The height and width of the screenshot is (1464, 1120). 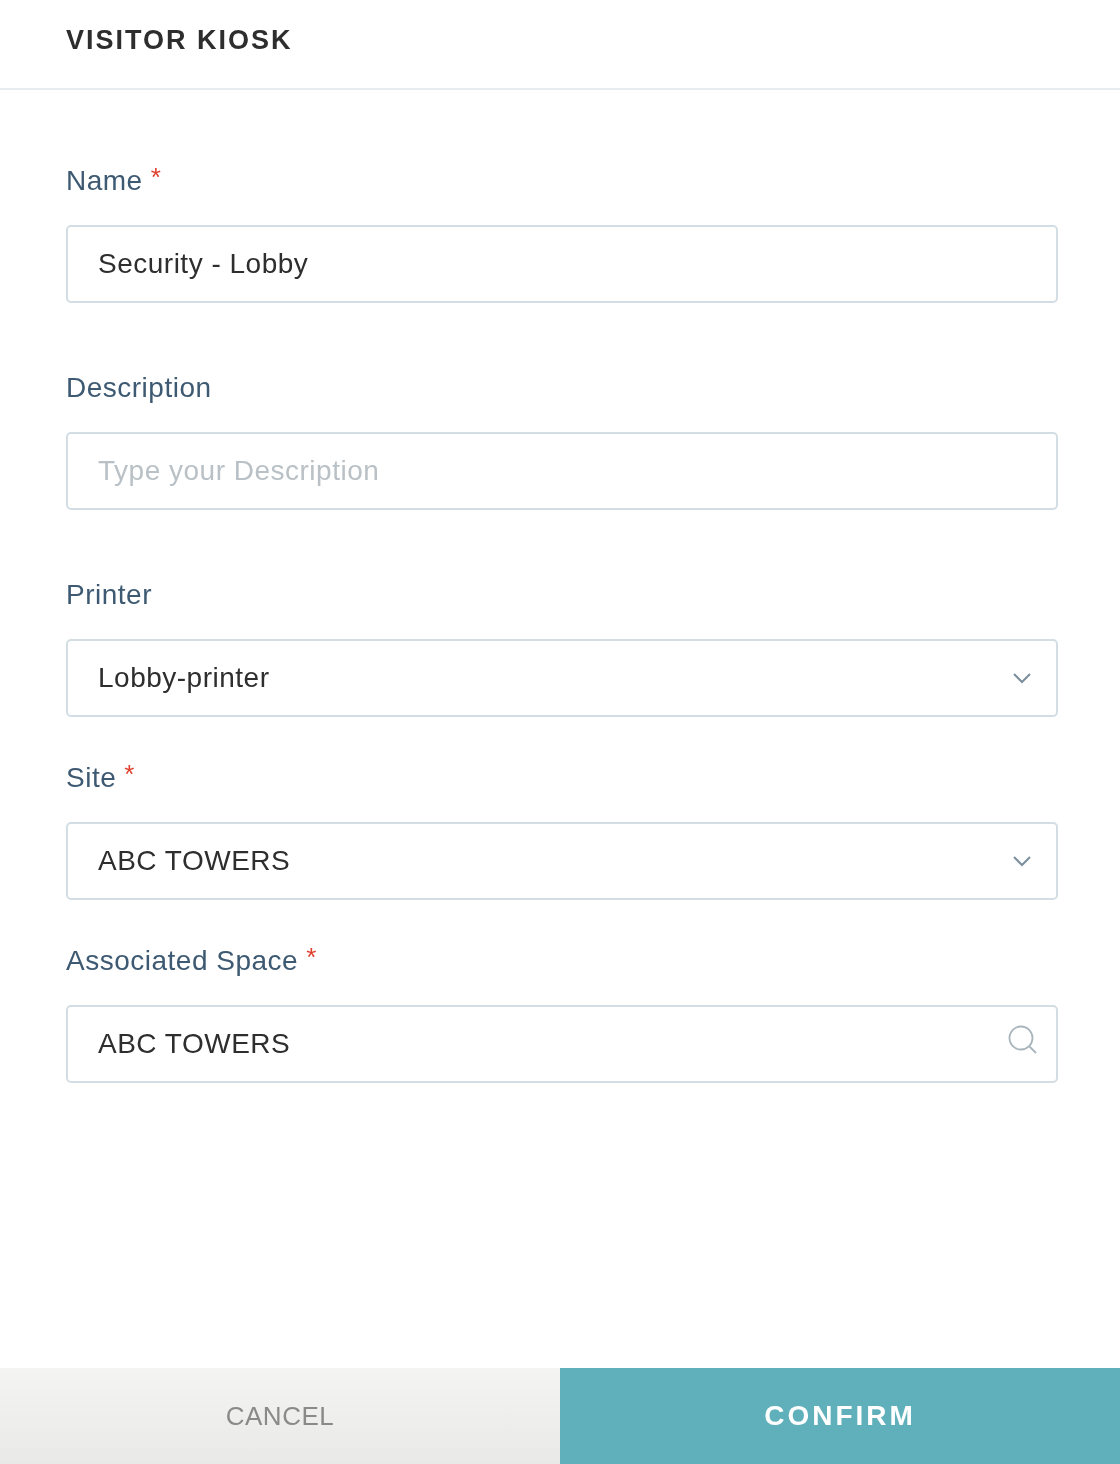 What do you see at coordinates (562, 861) in the screenshot?
I see `dropdown-field: ABC TOWERS` at bounding box center [562, 861].